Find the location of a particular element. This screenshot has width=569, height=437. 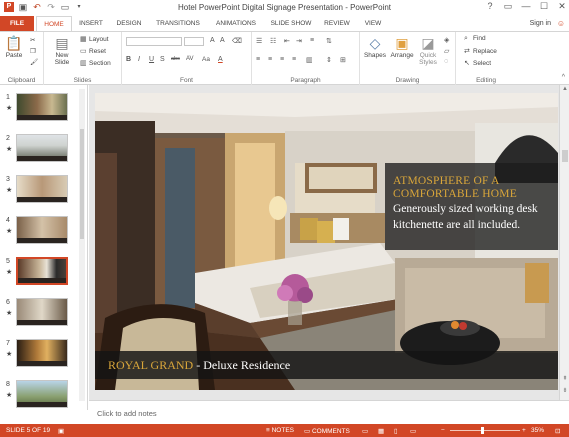

section-button: ▥ Section is located at coordinates (95, 63).